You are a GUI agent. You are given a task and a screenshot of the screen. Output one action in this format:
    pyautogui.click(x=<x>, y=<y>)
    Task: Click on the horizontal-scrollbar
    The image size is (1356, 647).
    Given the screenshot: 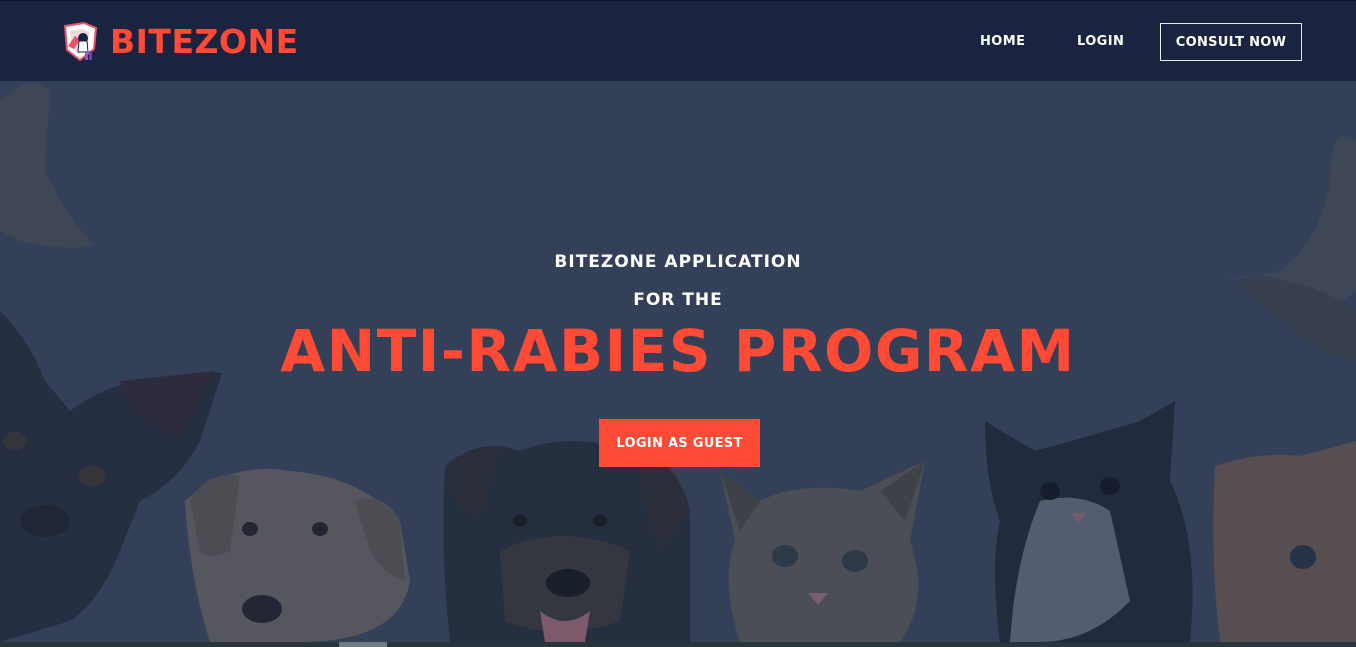 What is the action you would take?
    pyautogui.click(x=678, y=644)
    